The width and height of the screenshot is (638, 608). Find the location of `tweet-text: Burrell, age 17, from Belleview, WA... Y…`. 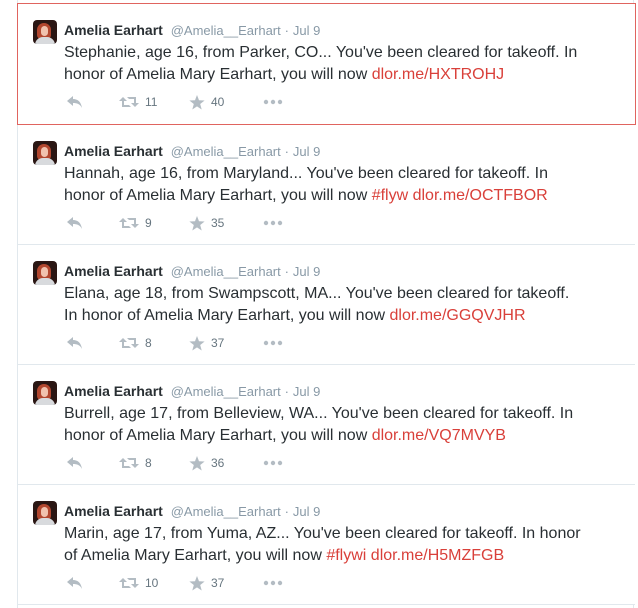

tweet-text: Burrell, age 17, from Belleview, WA... Y… is located at coordinates (334, 425).